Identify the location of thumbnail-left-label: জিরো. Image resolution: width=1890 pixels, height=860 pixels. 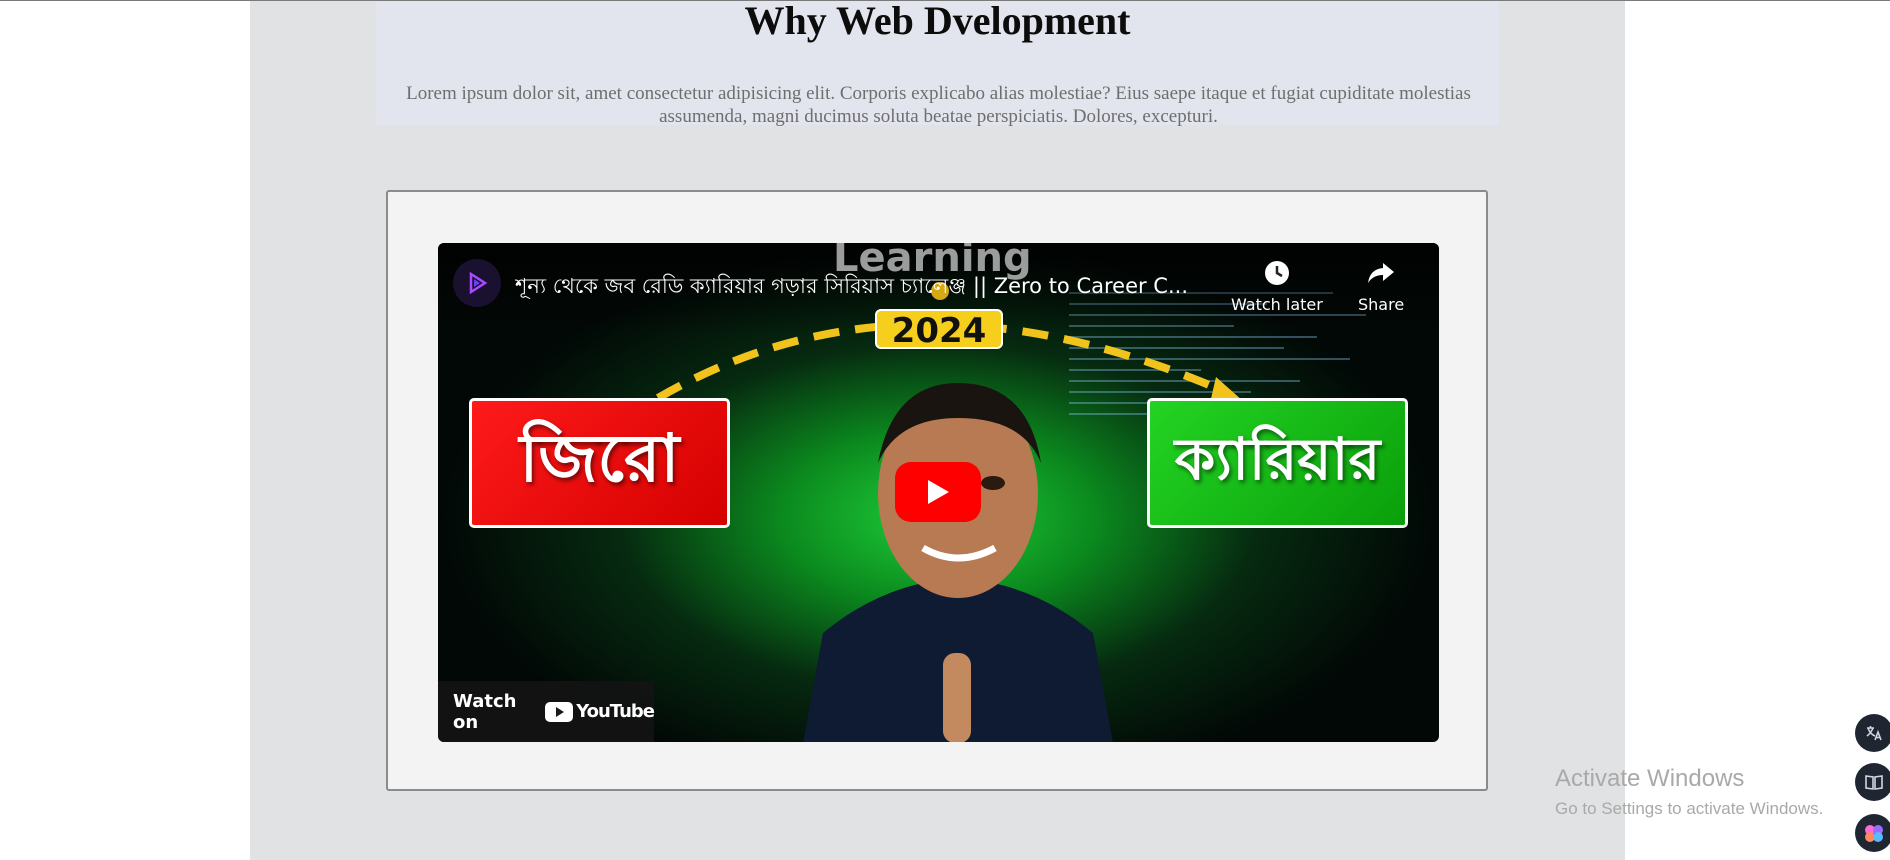
(599, 463).